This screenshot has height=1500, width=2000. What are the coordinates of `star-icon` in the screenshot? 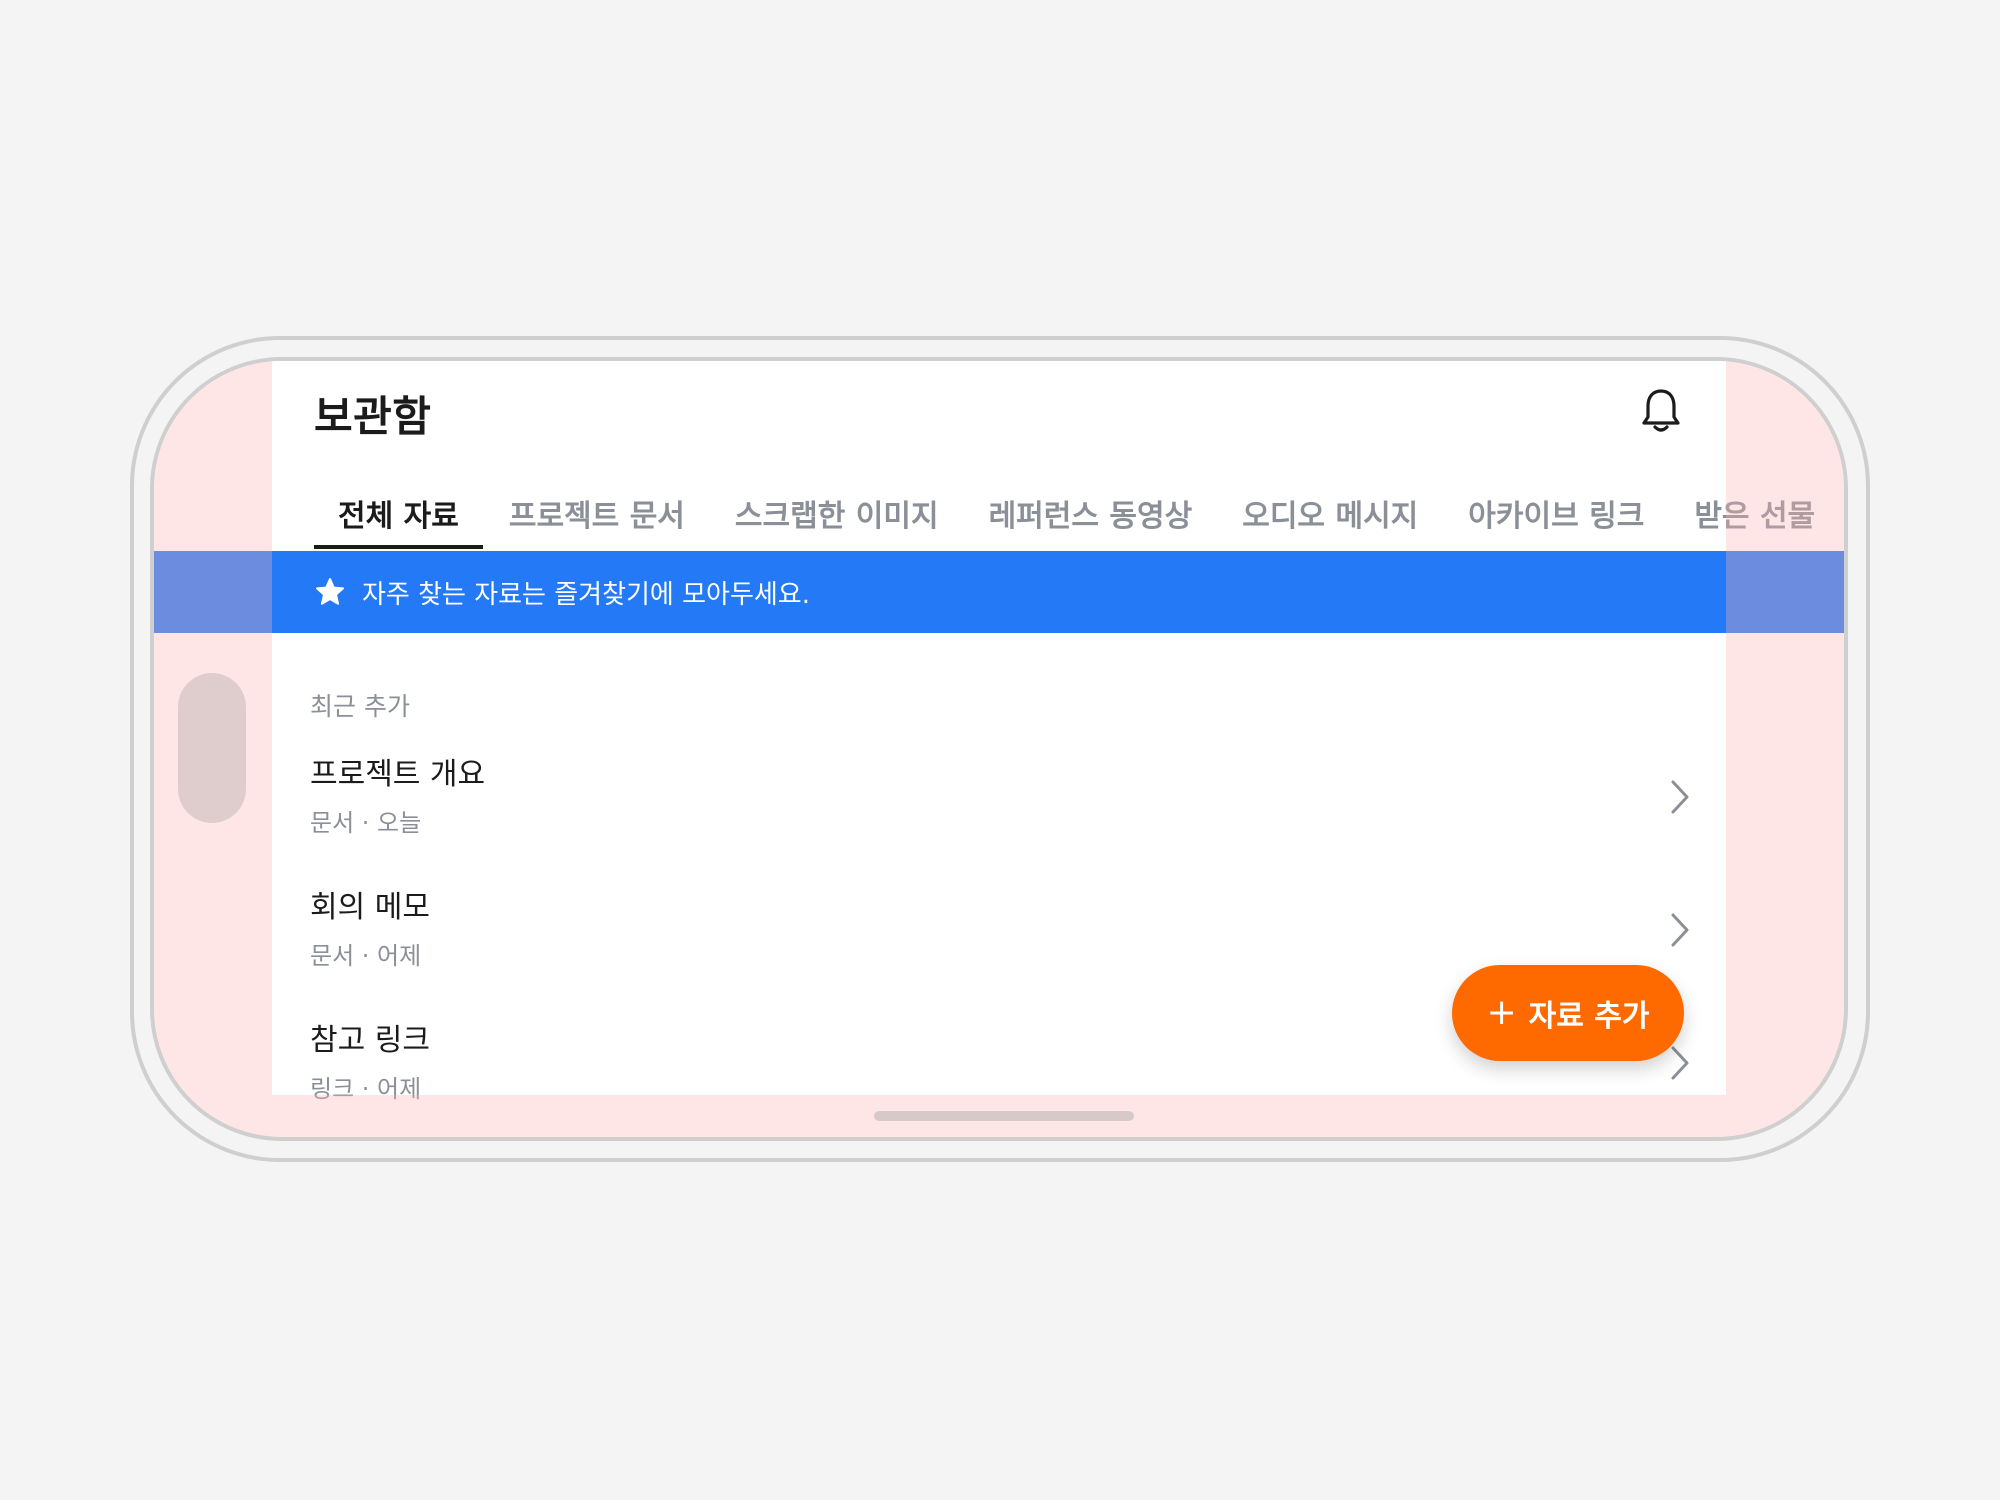 It's located at (330, 592).